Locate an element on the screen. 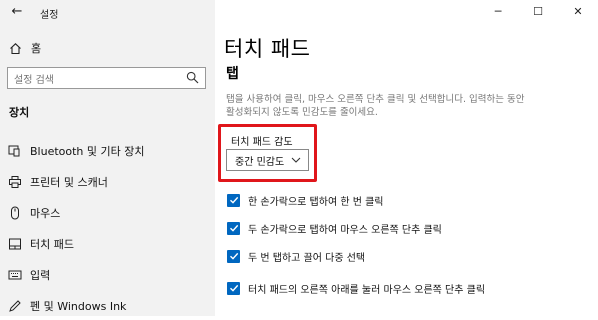 The width and height of the screenshot is (598, 320). checkbox-row: 두 손가락으로 탭하여 마우스 오른쪽 단추 클릭 is located at coordinates (334, 228).